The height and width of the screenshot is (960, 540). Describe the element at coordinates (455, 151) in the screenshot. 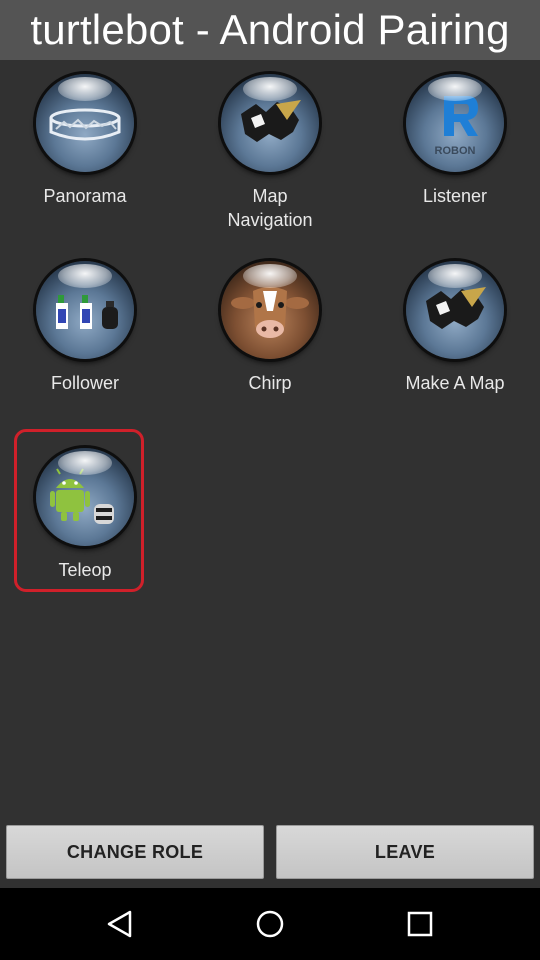

I see `svg-text: ROBON` at that location.